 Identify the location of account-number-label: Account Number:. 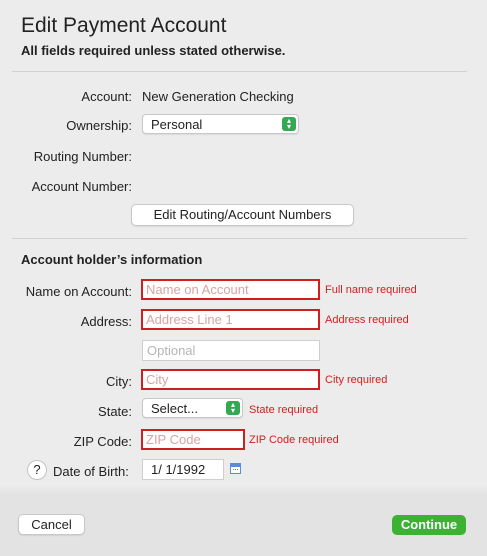
(81, 186).